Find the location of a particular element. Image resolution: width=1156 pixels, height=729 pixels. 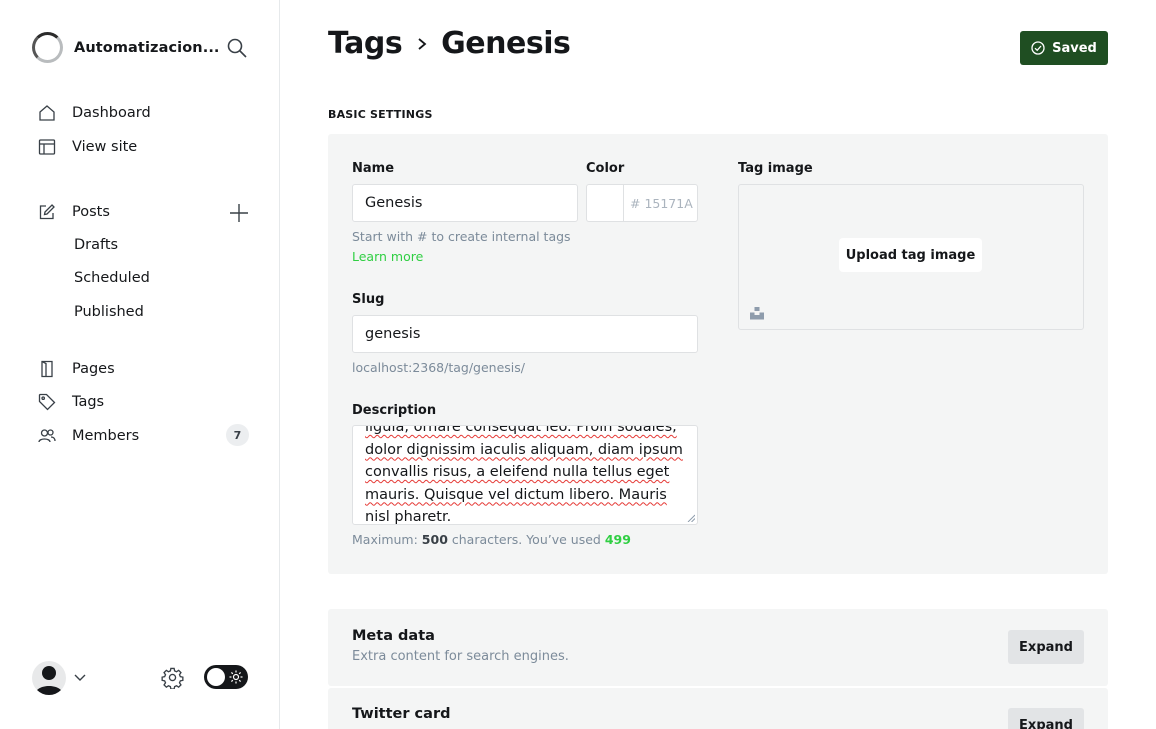

user-avatar-icon is located at coordinates (49, 680).